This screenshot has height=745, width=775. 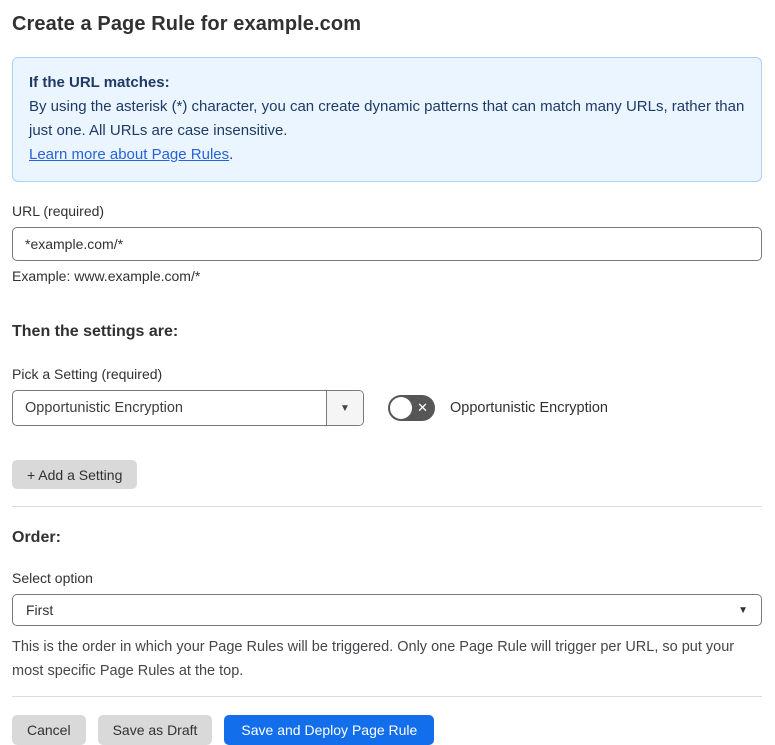 What do you see at coordinates (387, 155) in the screenshot?
I see `info-box-link-line: Learn more about Page Rules.` at bounding box center [387, 155].